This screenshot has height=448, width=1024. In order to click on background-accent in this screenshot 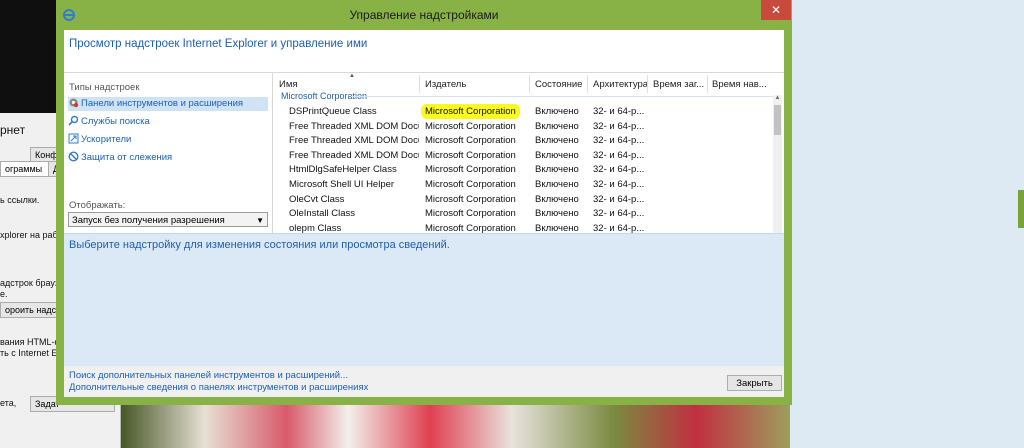, I will do `click(1021, 209)`.